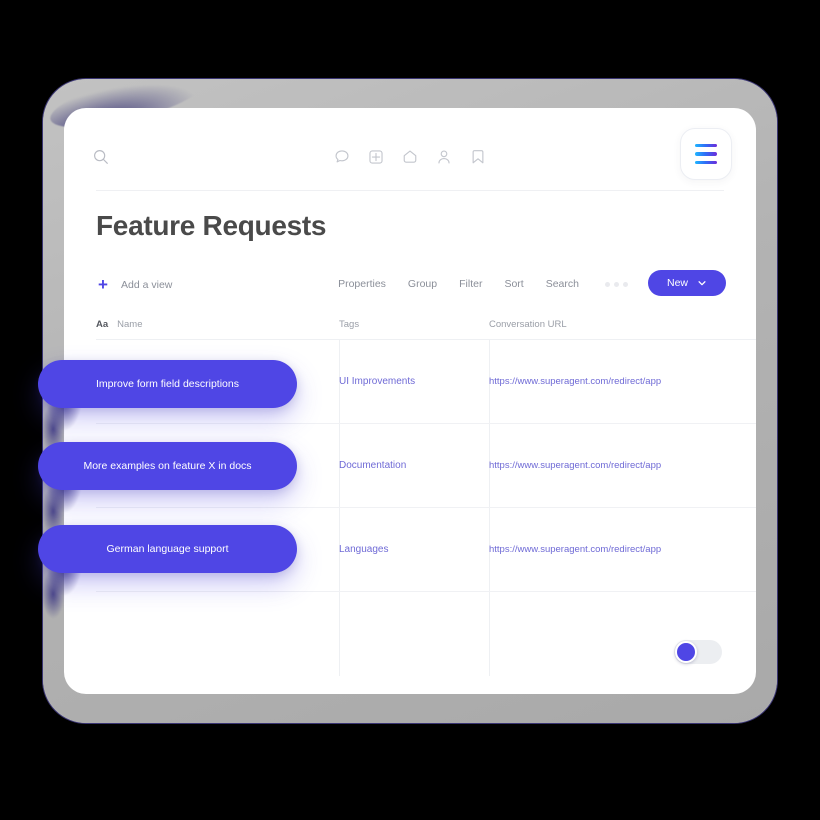 This screenshot has height=820, width=820. Describe the element at coordinates (376, 157) in the screenshot. I see `grid-plus-icon` at that location.